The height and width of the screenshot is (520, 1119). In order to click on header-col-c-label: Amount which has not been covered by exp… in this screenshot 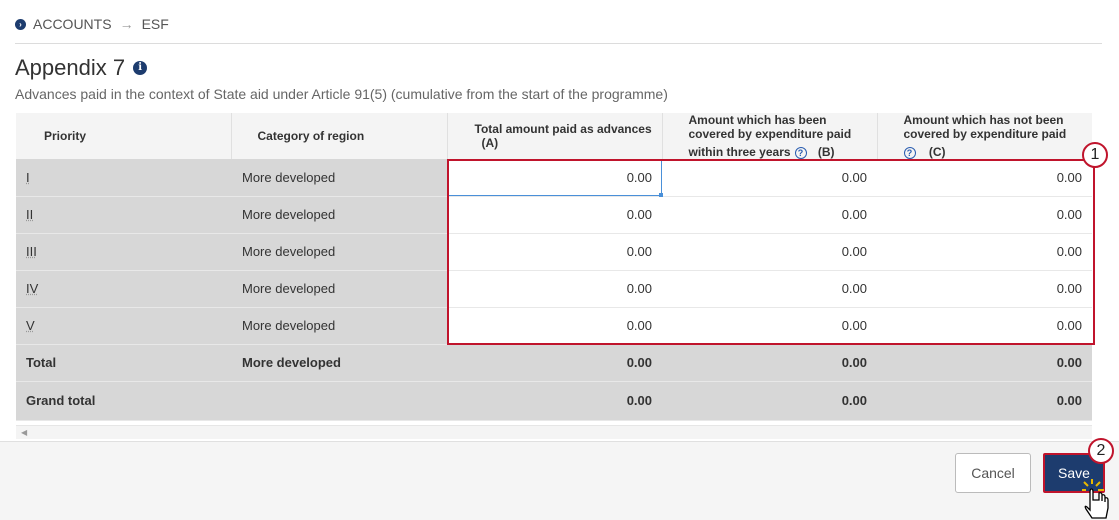, I will do `click(985, 127)`.